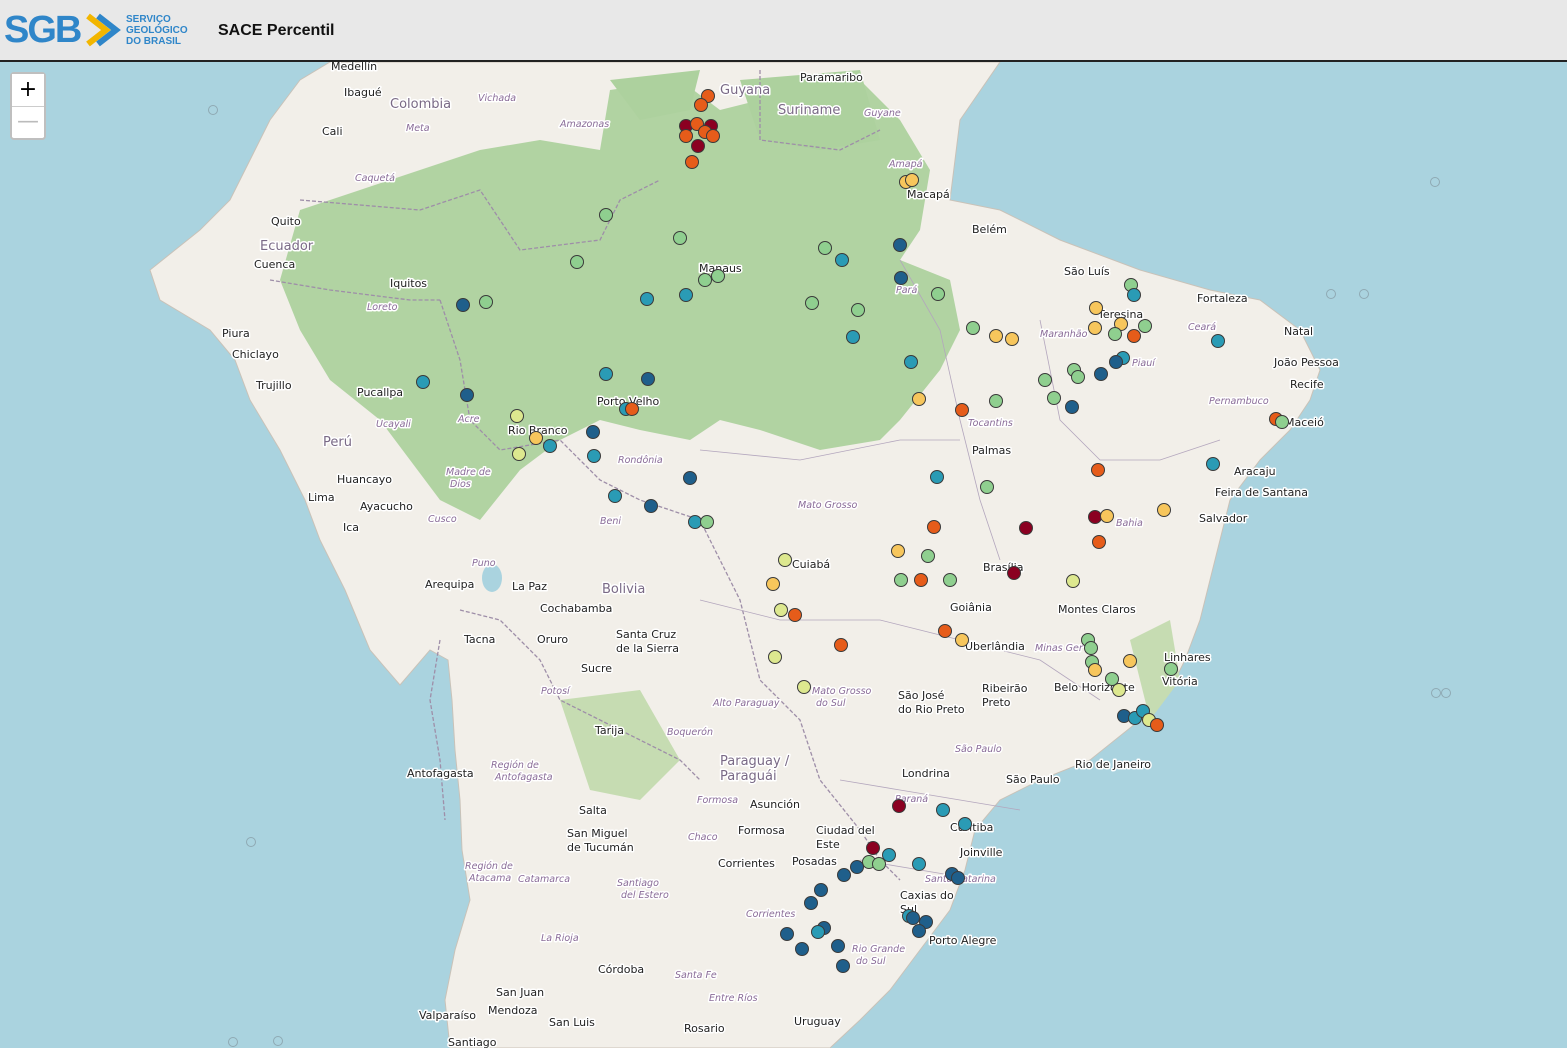 The height and width of the screenshot is (1048, 1567). I want to click on zoom-in-button: +, so click(28, 90).